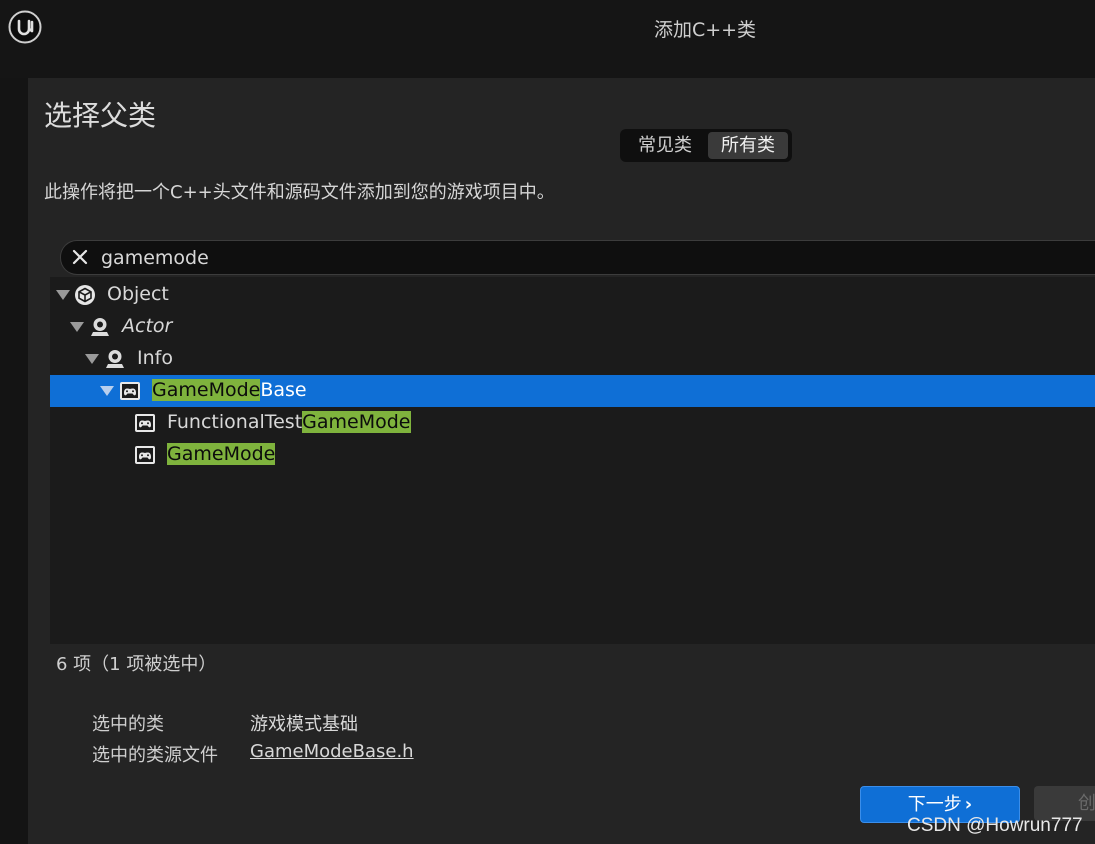 This screenshot has width=1095, height=844. What do you see at coordinates (155, 358) in the screenshot?
I see `tree-label-info: Info` at bounding box center [155, 358].